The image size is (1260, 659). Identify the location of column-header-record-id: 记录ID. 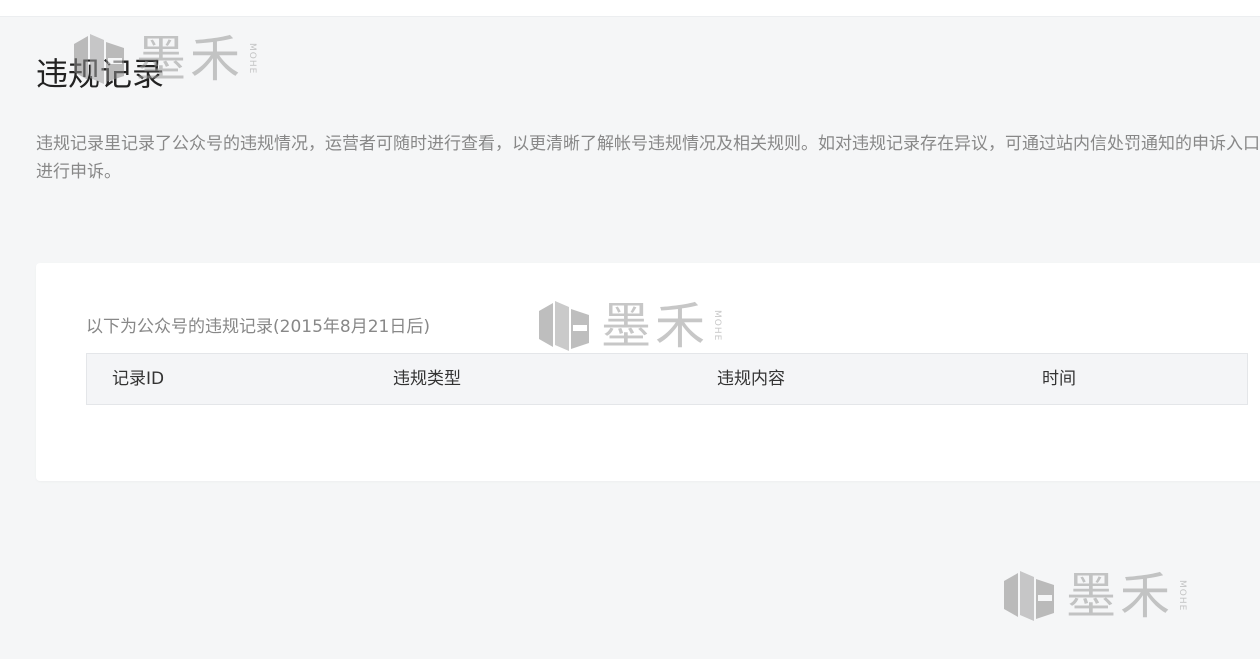
(138, 379).